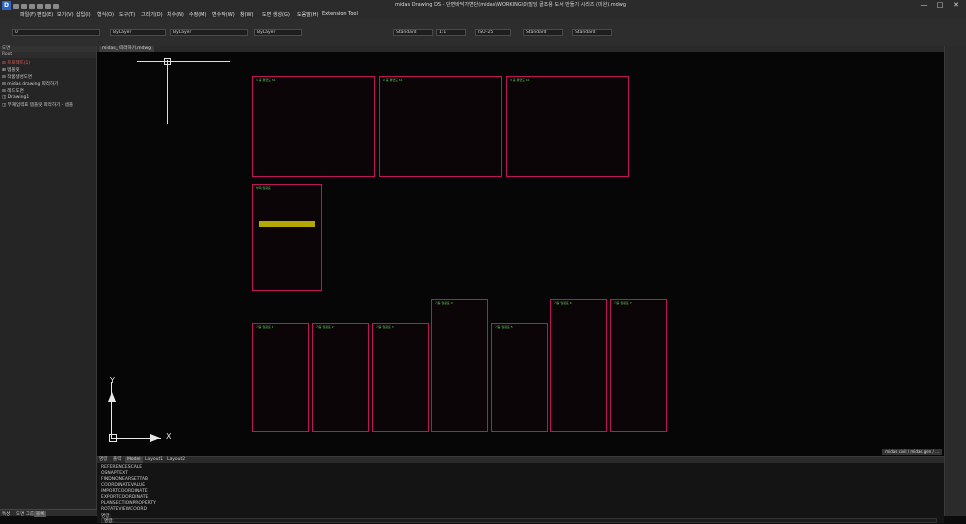 This screenshot has height=524, width=966. Describe the element at coordinates (122, 467) in the screenshot. I see `cmd-history-line: REFERENCESCALE` at that location.